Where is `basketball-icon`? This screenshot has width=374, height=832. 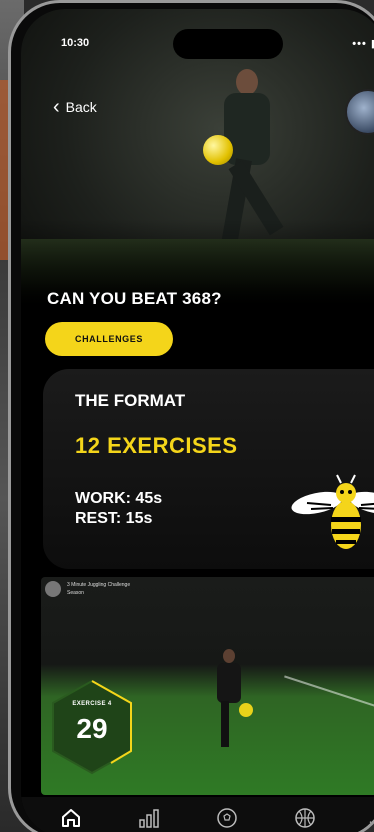 basketball-icon is located at coordinates (305, 818).